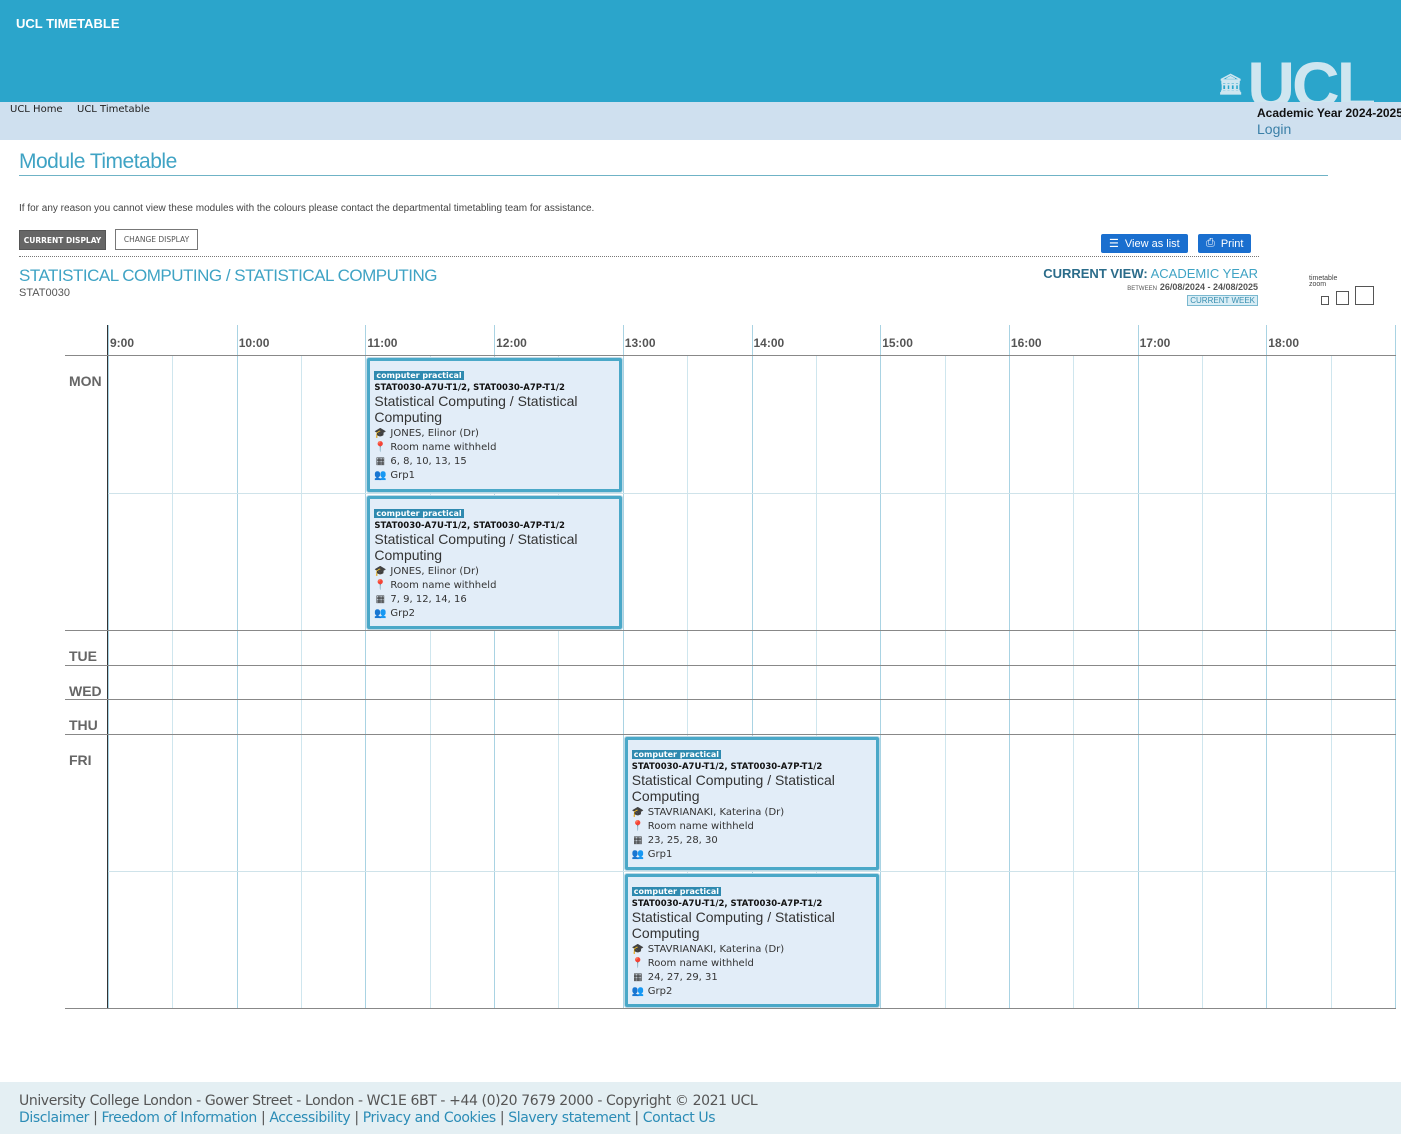  What do you see at coordinates (700, 121) in the screenshot?
I see `breadcrumb-bar` at bounding box center [700, 121].